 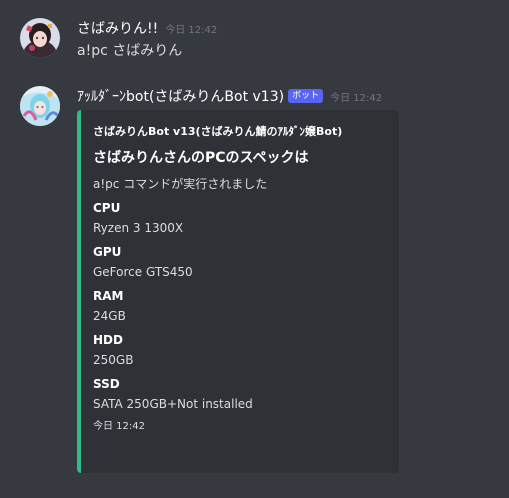 I want to click on embed-field-cpu: CPU Ryzen 3 1300X, so click(x=240, y=218).